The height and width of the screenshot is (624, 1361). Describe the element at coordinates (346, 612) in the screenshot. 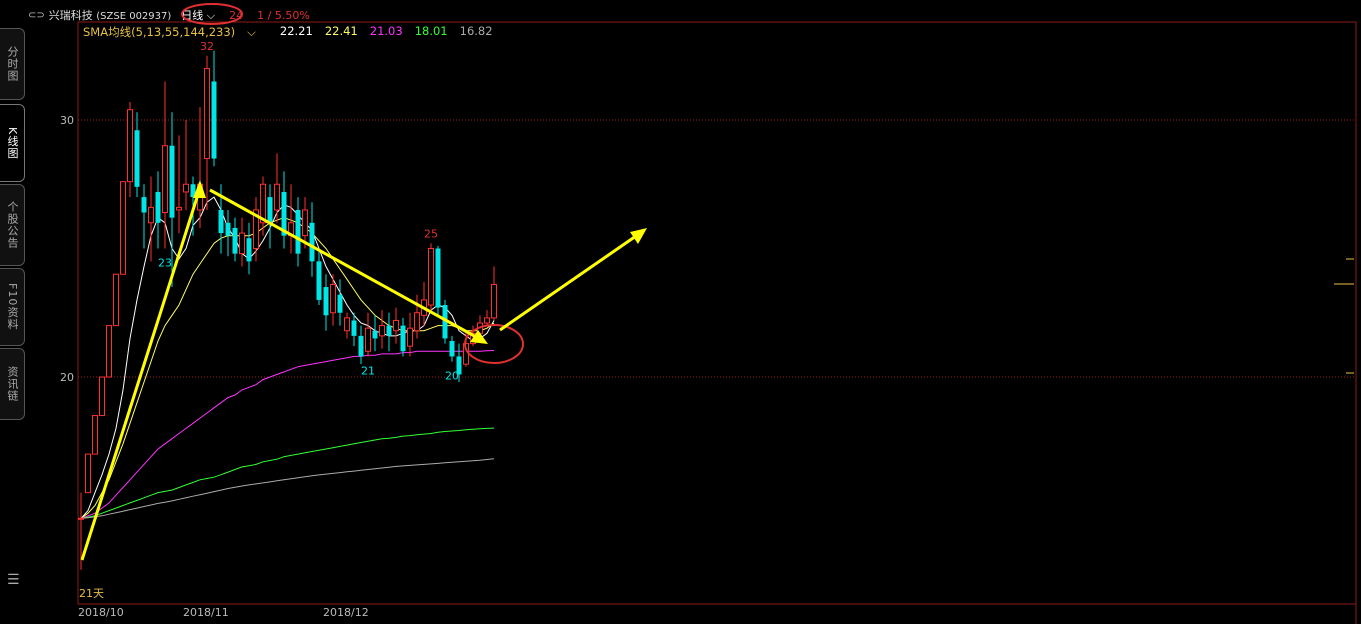

I see `x-tick-label: 2018/12` at that location.